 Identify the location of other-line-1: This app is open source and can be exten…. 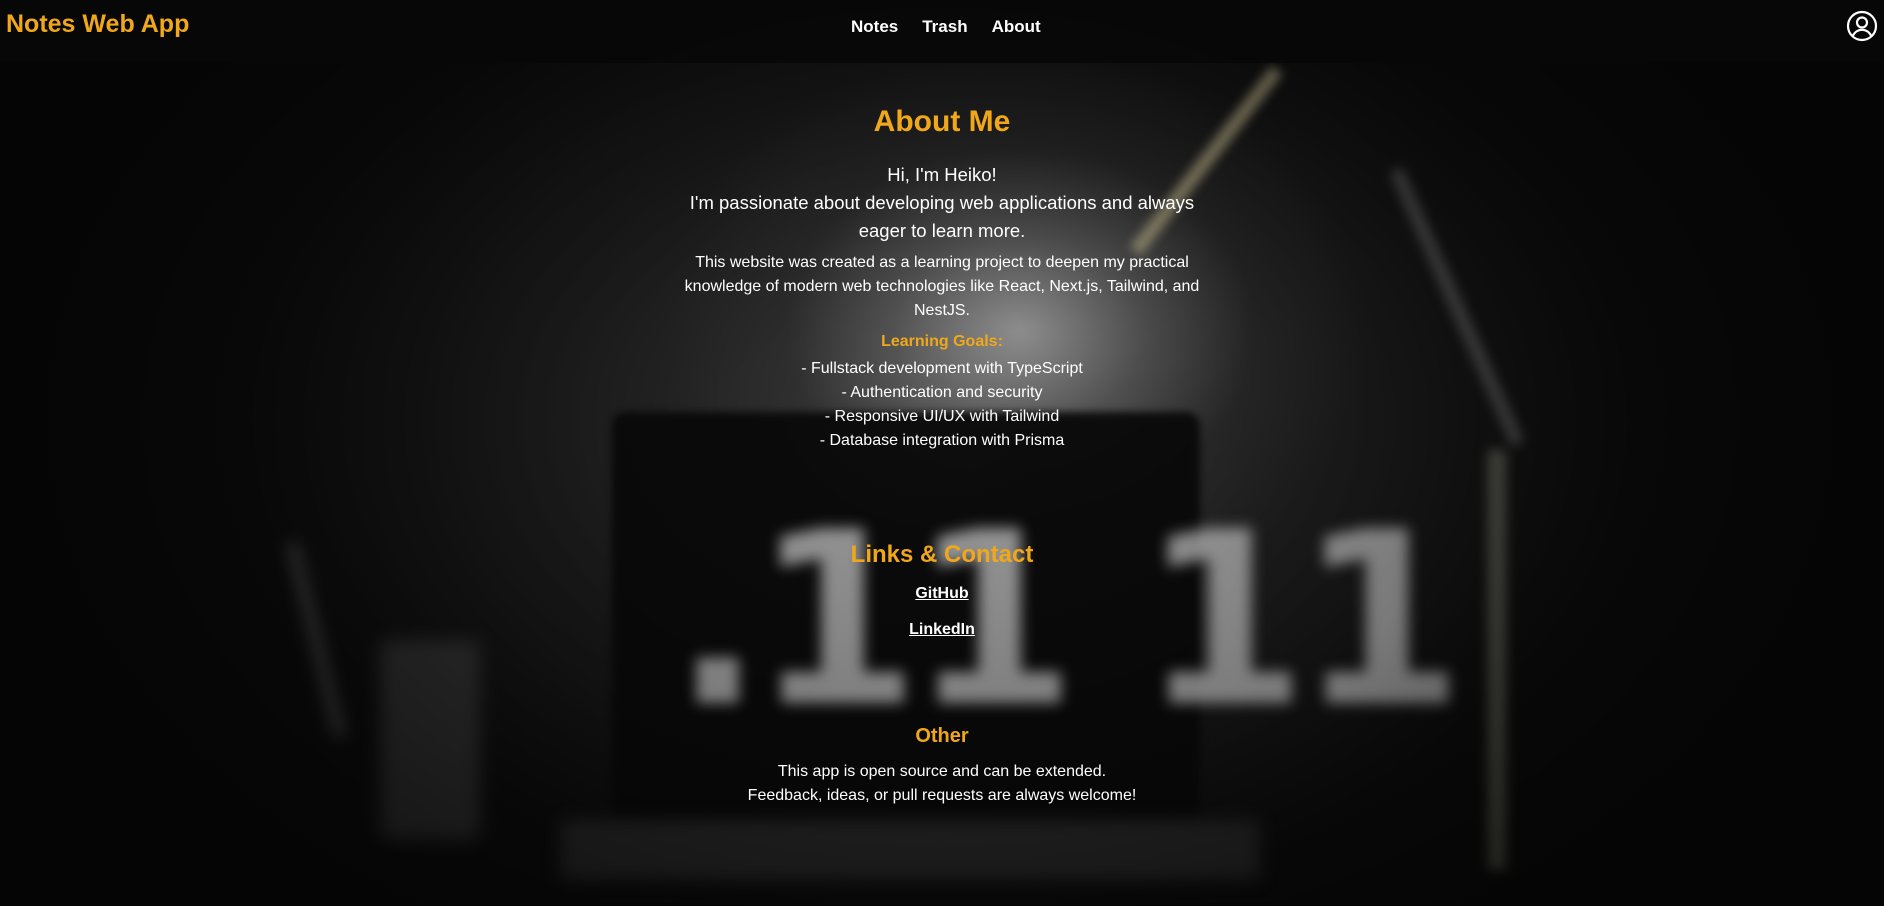
(942, 771).